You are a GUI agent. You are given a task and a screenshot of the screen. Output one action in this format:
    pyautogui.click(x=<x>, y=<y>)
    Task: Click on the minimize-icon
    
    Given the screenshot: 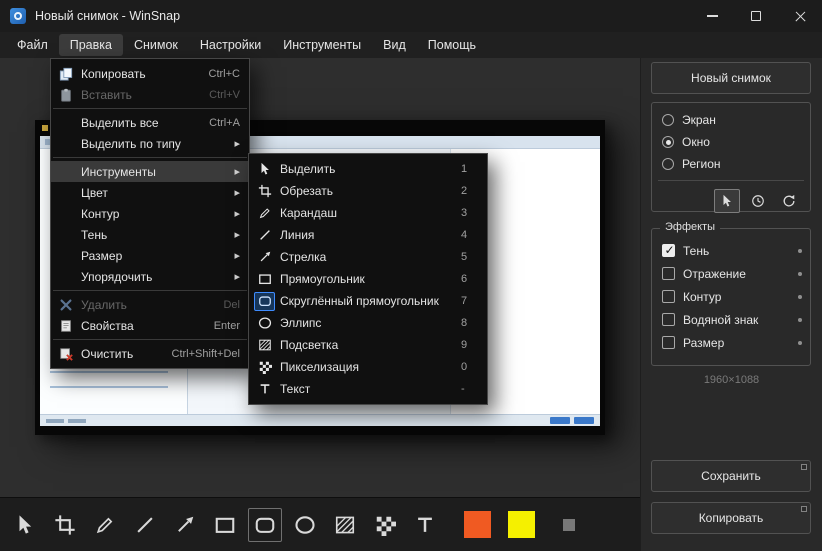 What is the action you would take?
    pyautogui.click(x=712, y=16)
    